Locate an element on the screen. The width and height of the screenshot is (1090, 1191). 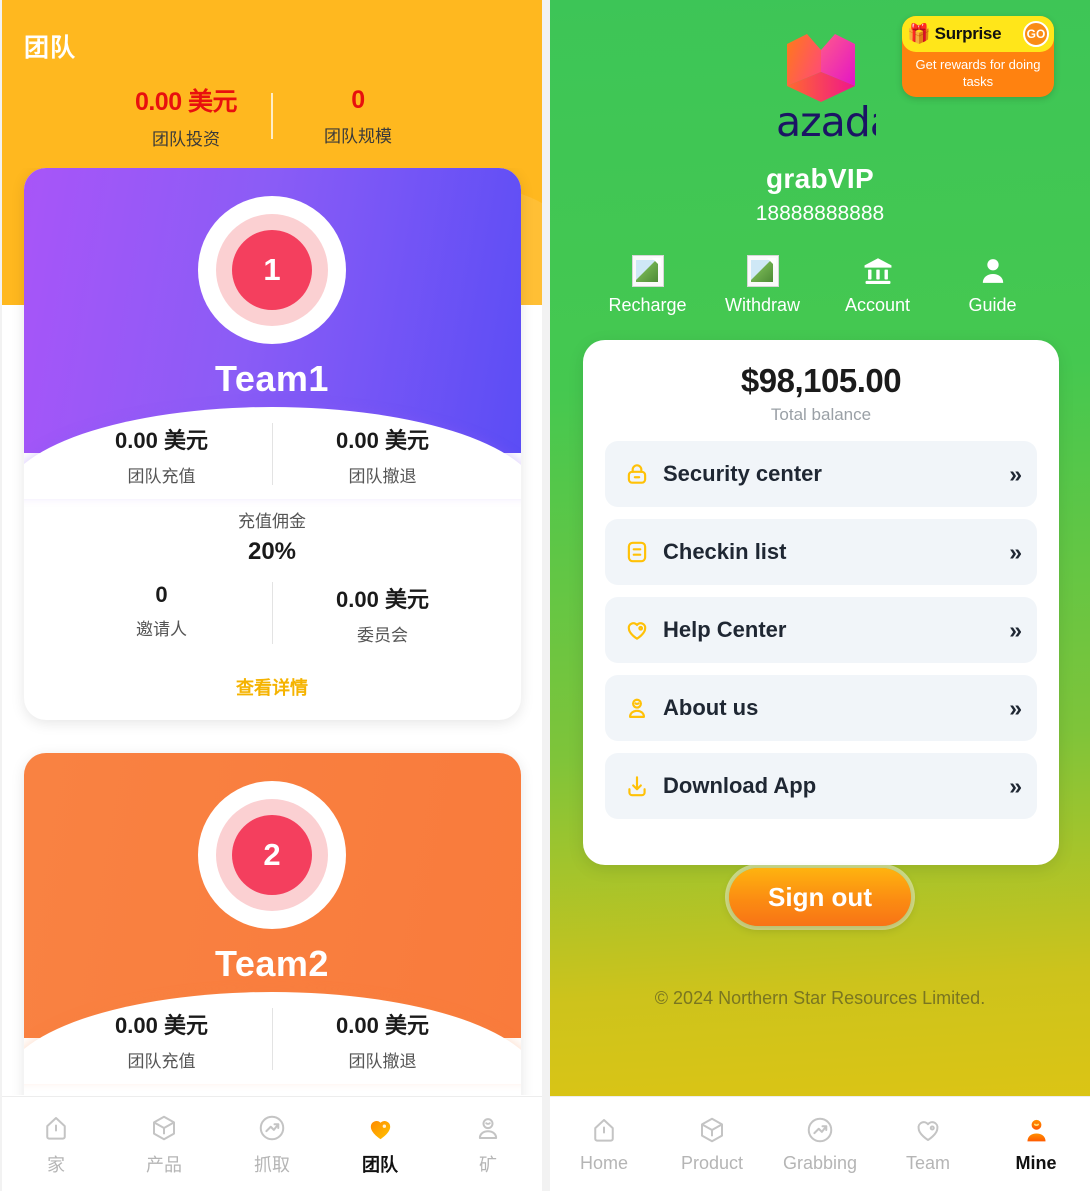
team-withdraw-label: 团队撤退 is located at coordinates (382, 476).